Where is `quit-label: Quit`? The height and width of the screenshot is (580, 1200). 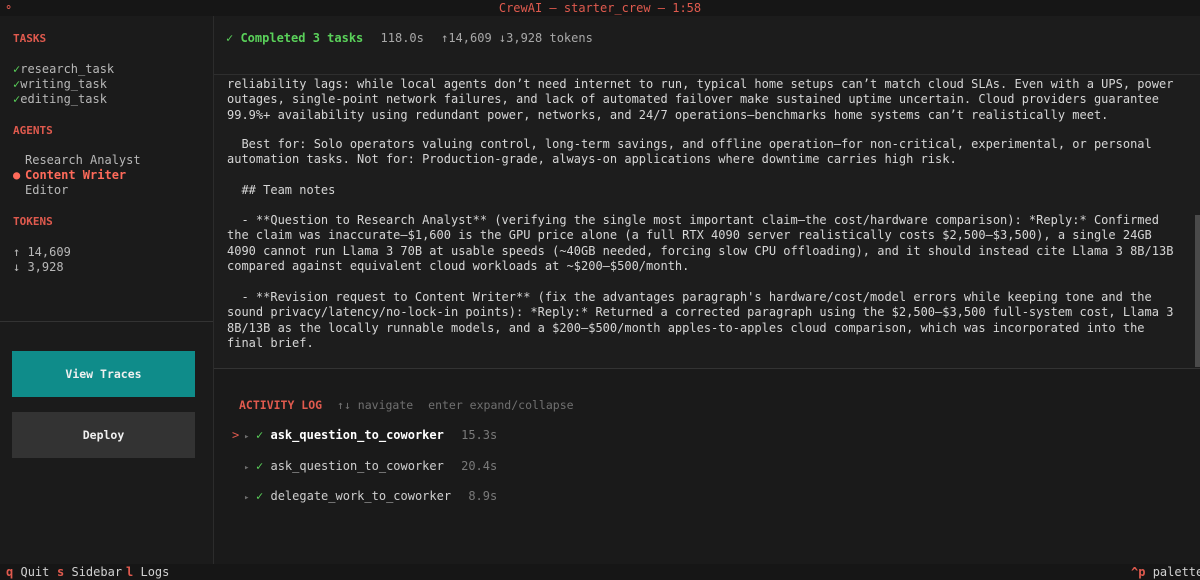
quit-label: Quit is located at coordinates (35, 572).